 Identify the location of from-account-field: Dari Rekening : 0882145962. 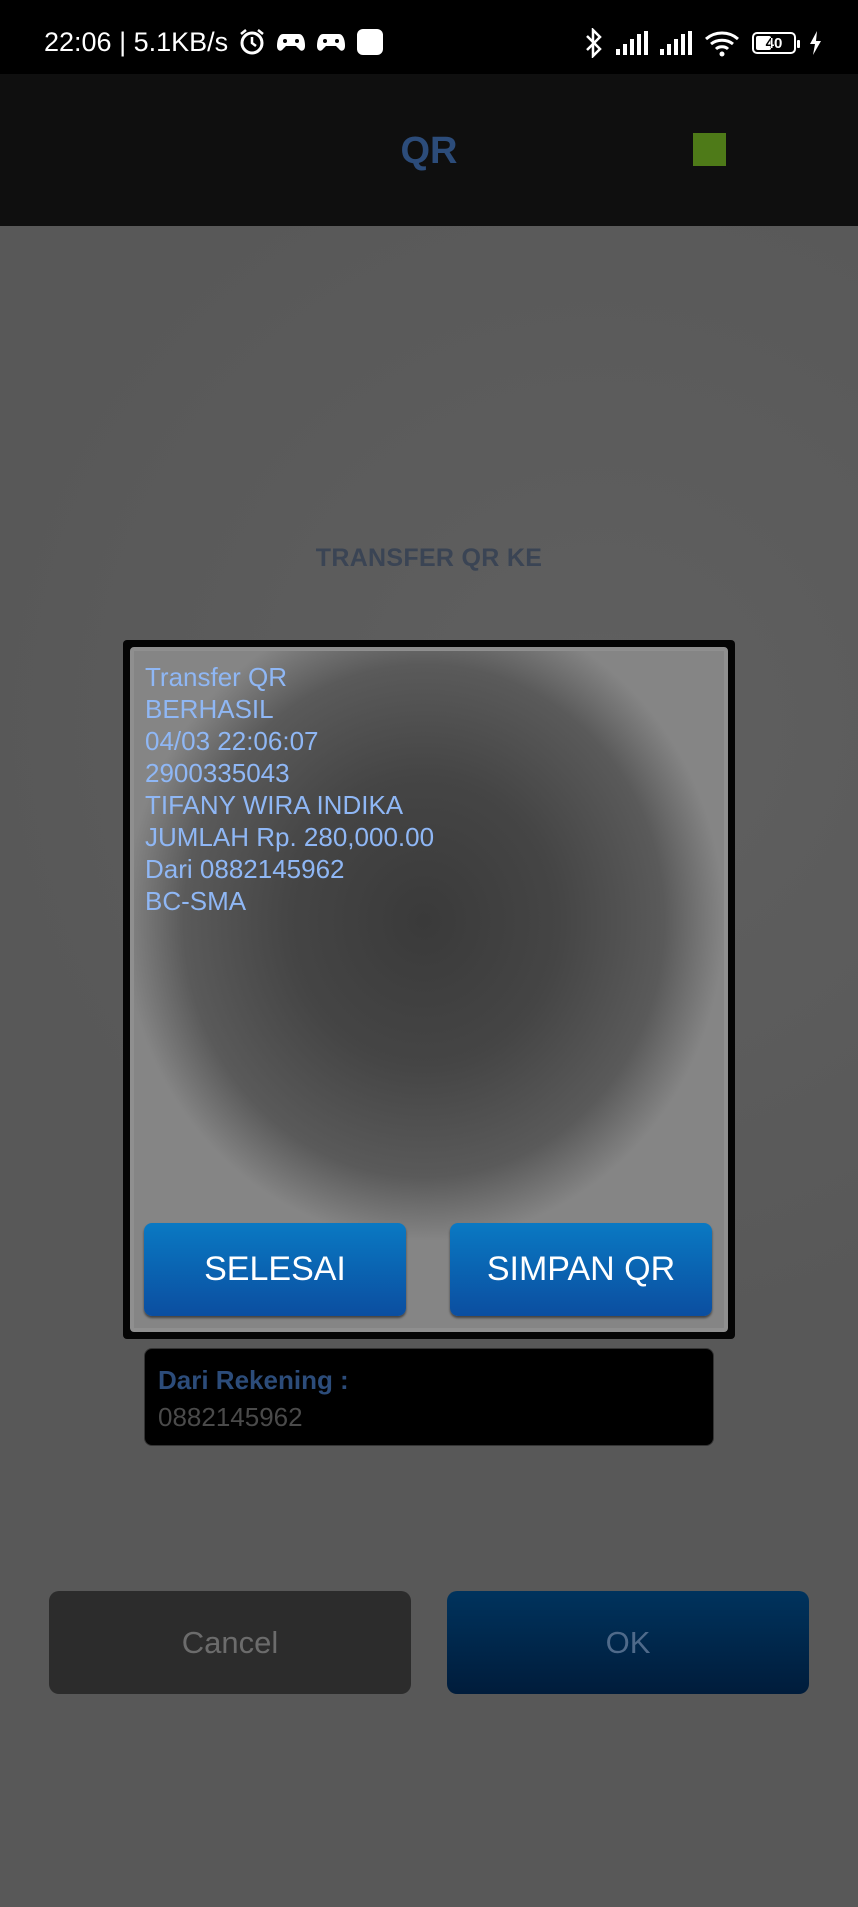
(429, 1397).